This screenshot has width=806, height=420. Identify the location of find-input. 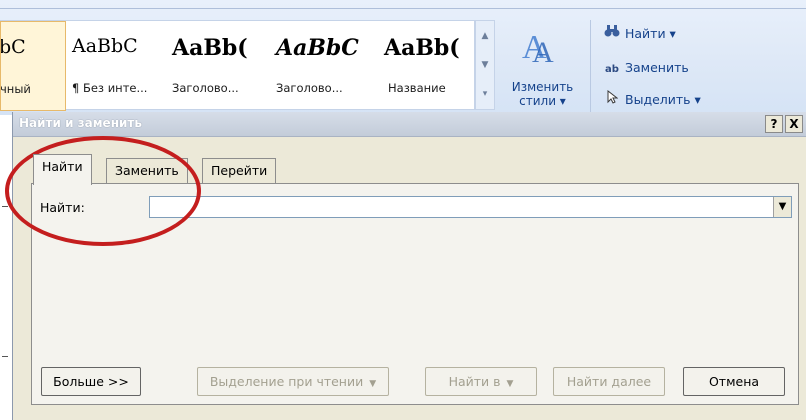
(460, 207).